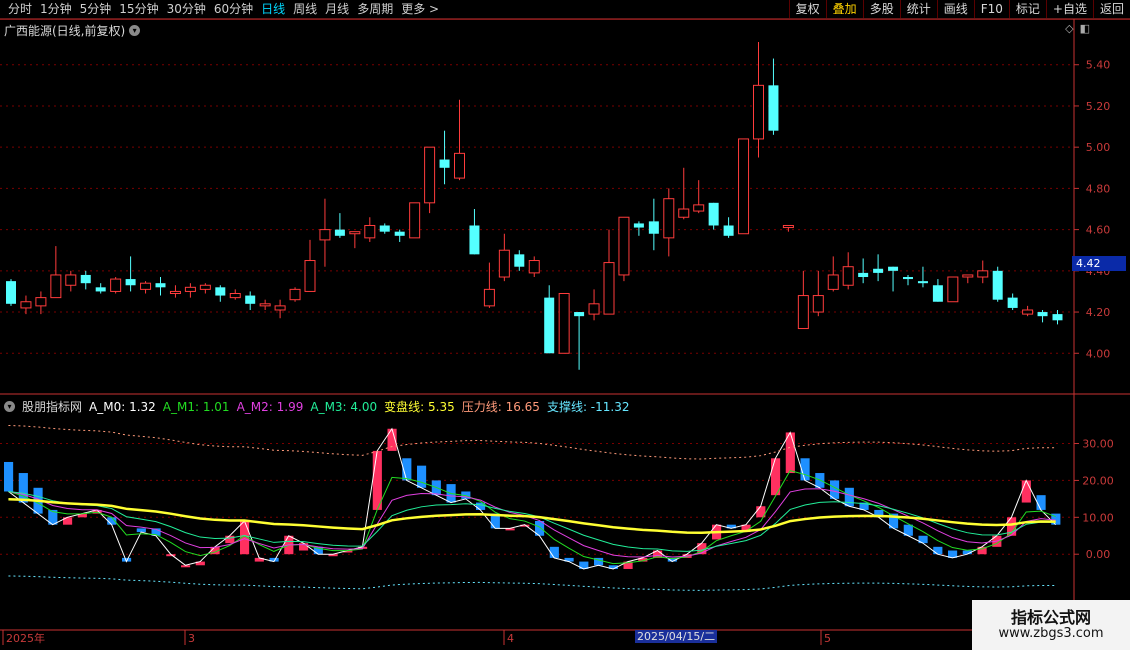 The image size is (1130, 650). Describe the element at coordinates (1098, 554) in the screenshot. I see `indicator-axis-label: 0.00` at that location.